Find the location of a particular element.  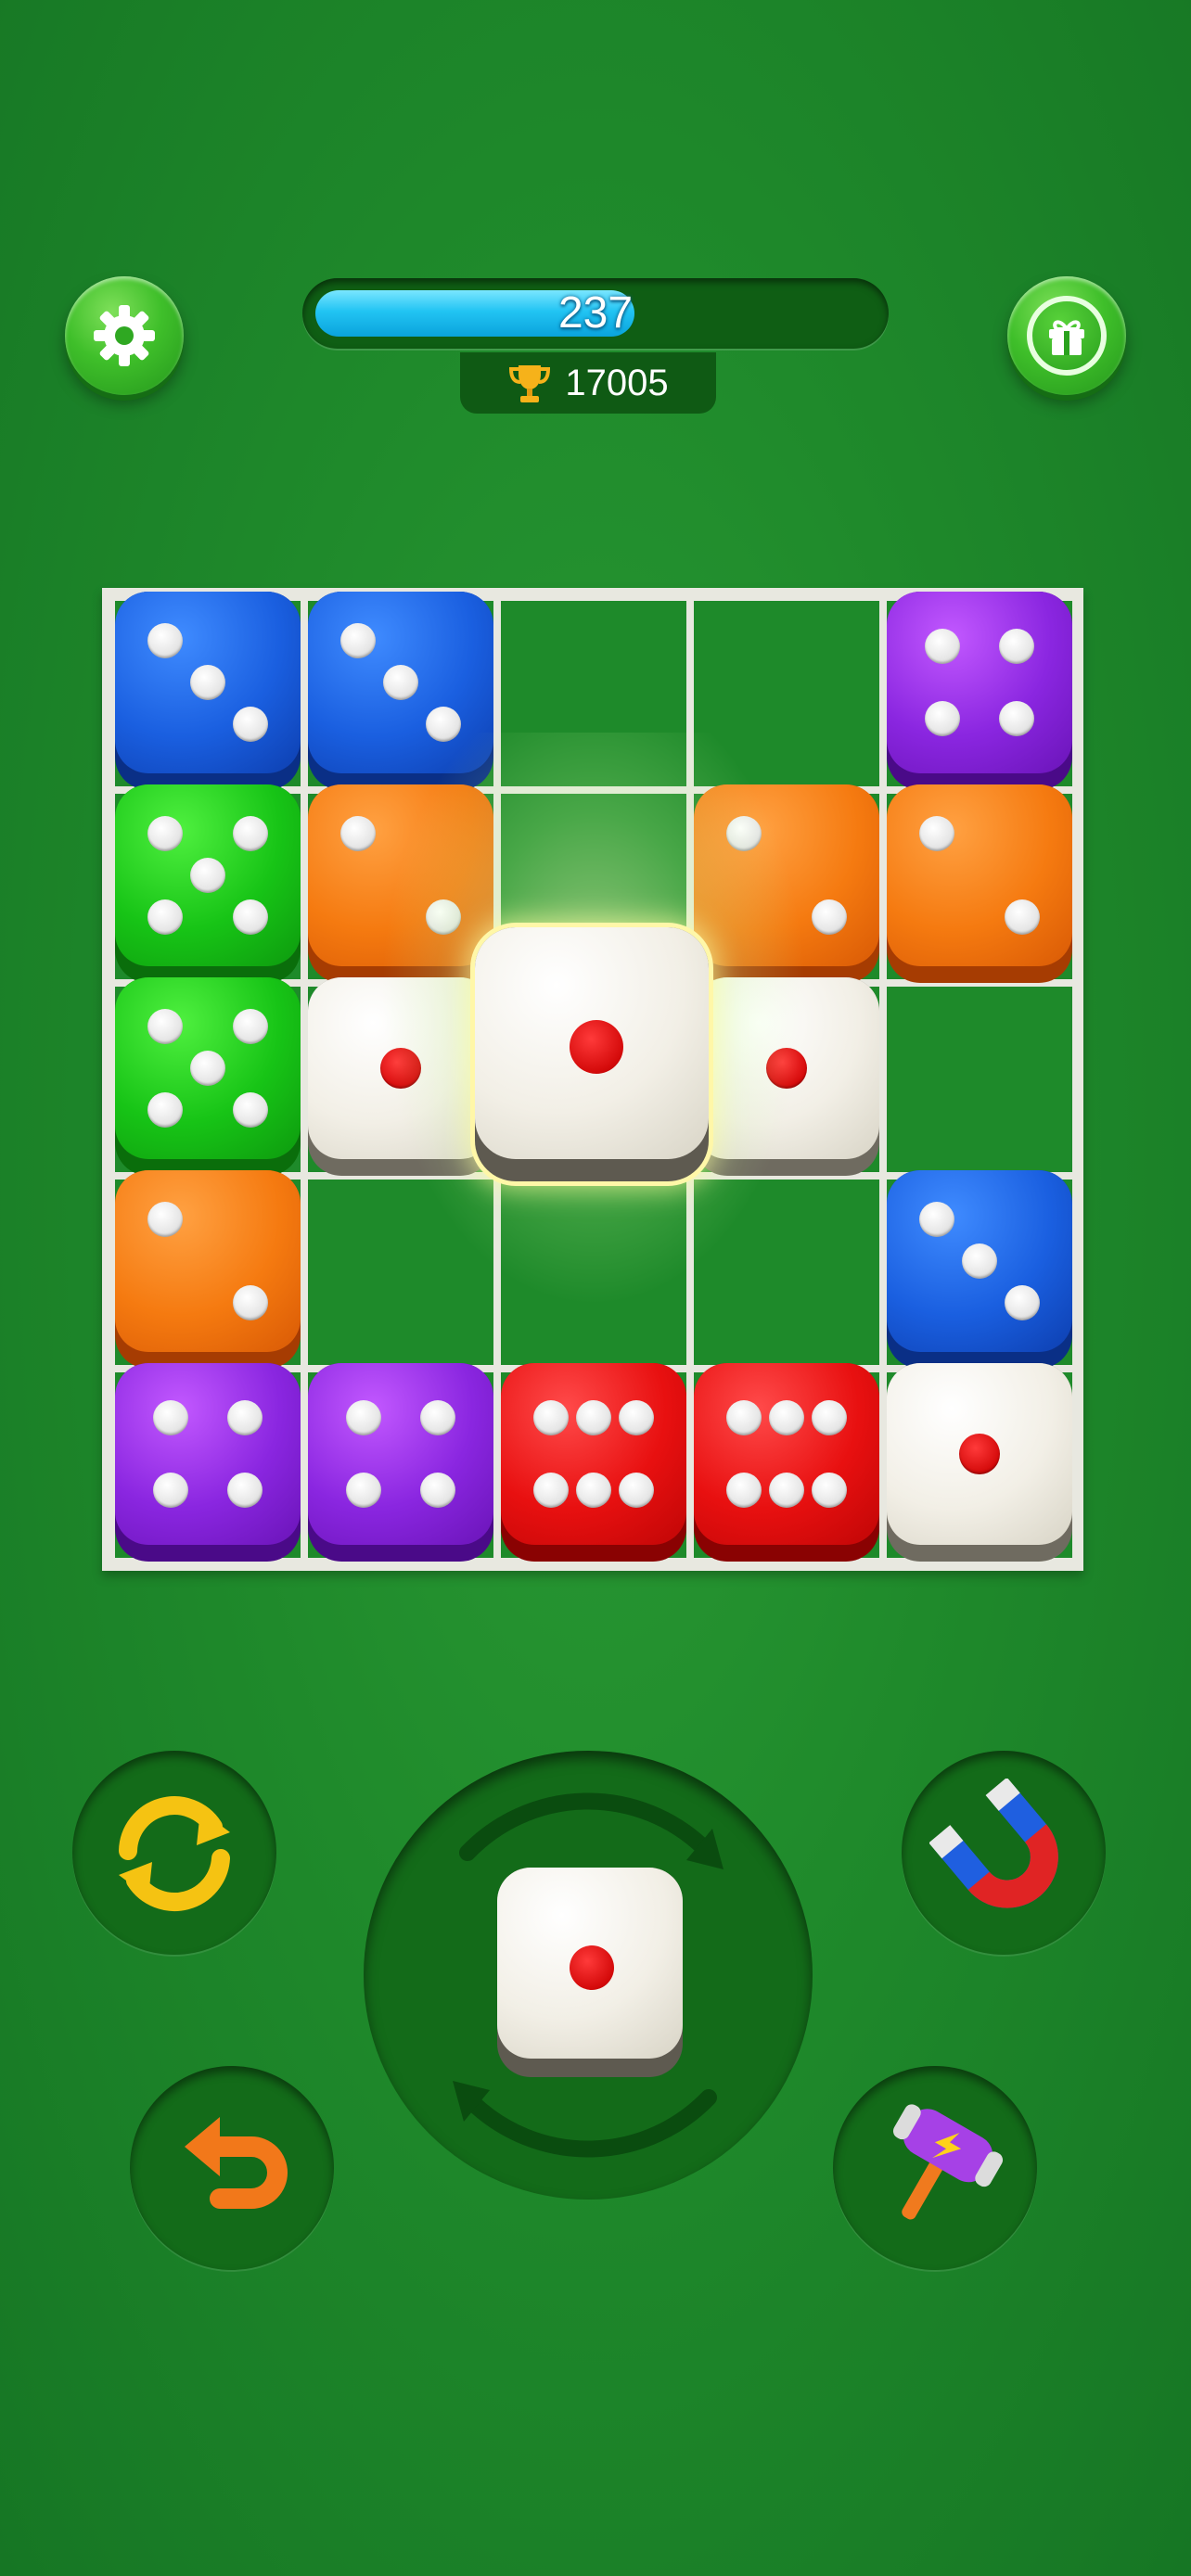

level-progress-bar: 237 is located at coordinates (595, 313).